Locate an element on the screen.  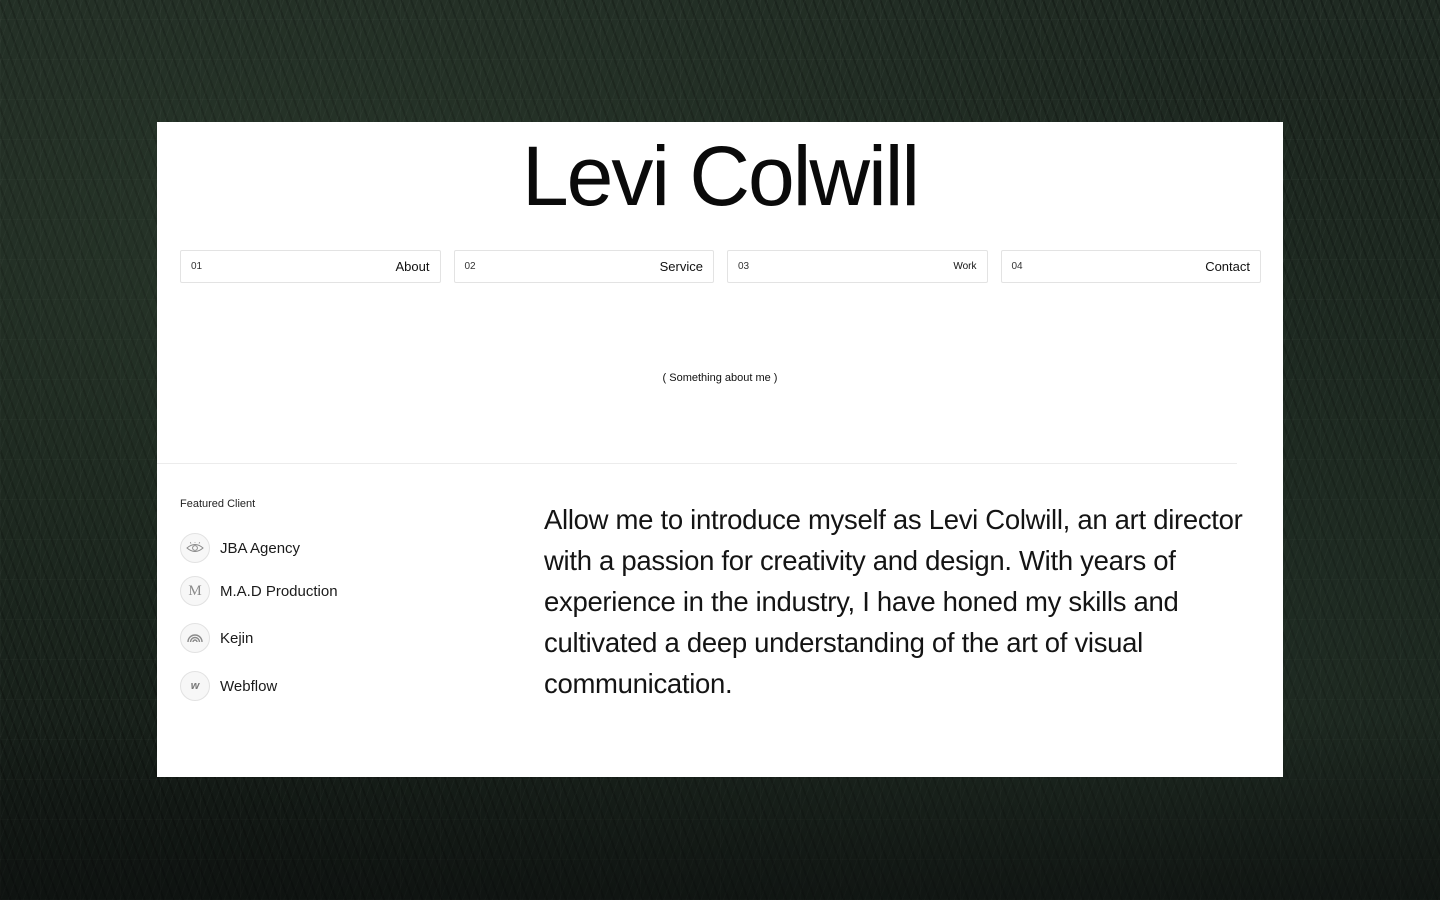
nav-item-service: 02 Service is located at coordinates (583, 266).